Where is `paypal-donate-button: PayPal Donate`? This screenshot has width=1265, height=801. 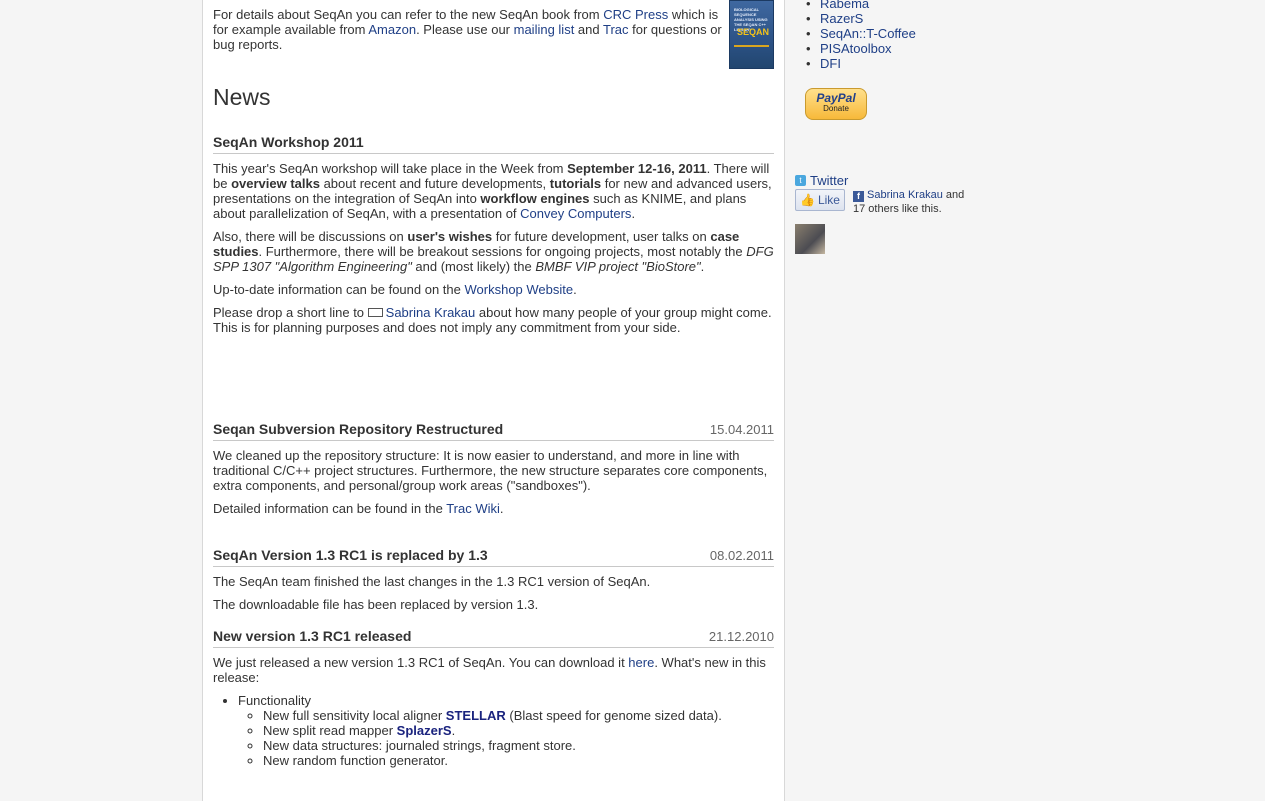
paypal-donate-button: PayPal Donate is located at coordinates (836, 104).